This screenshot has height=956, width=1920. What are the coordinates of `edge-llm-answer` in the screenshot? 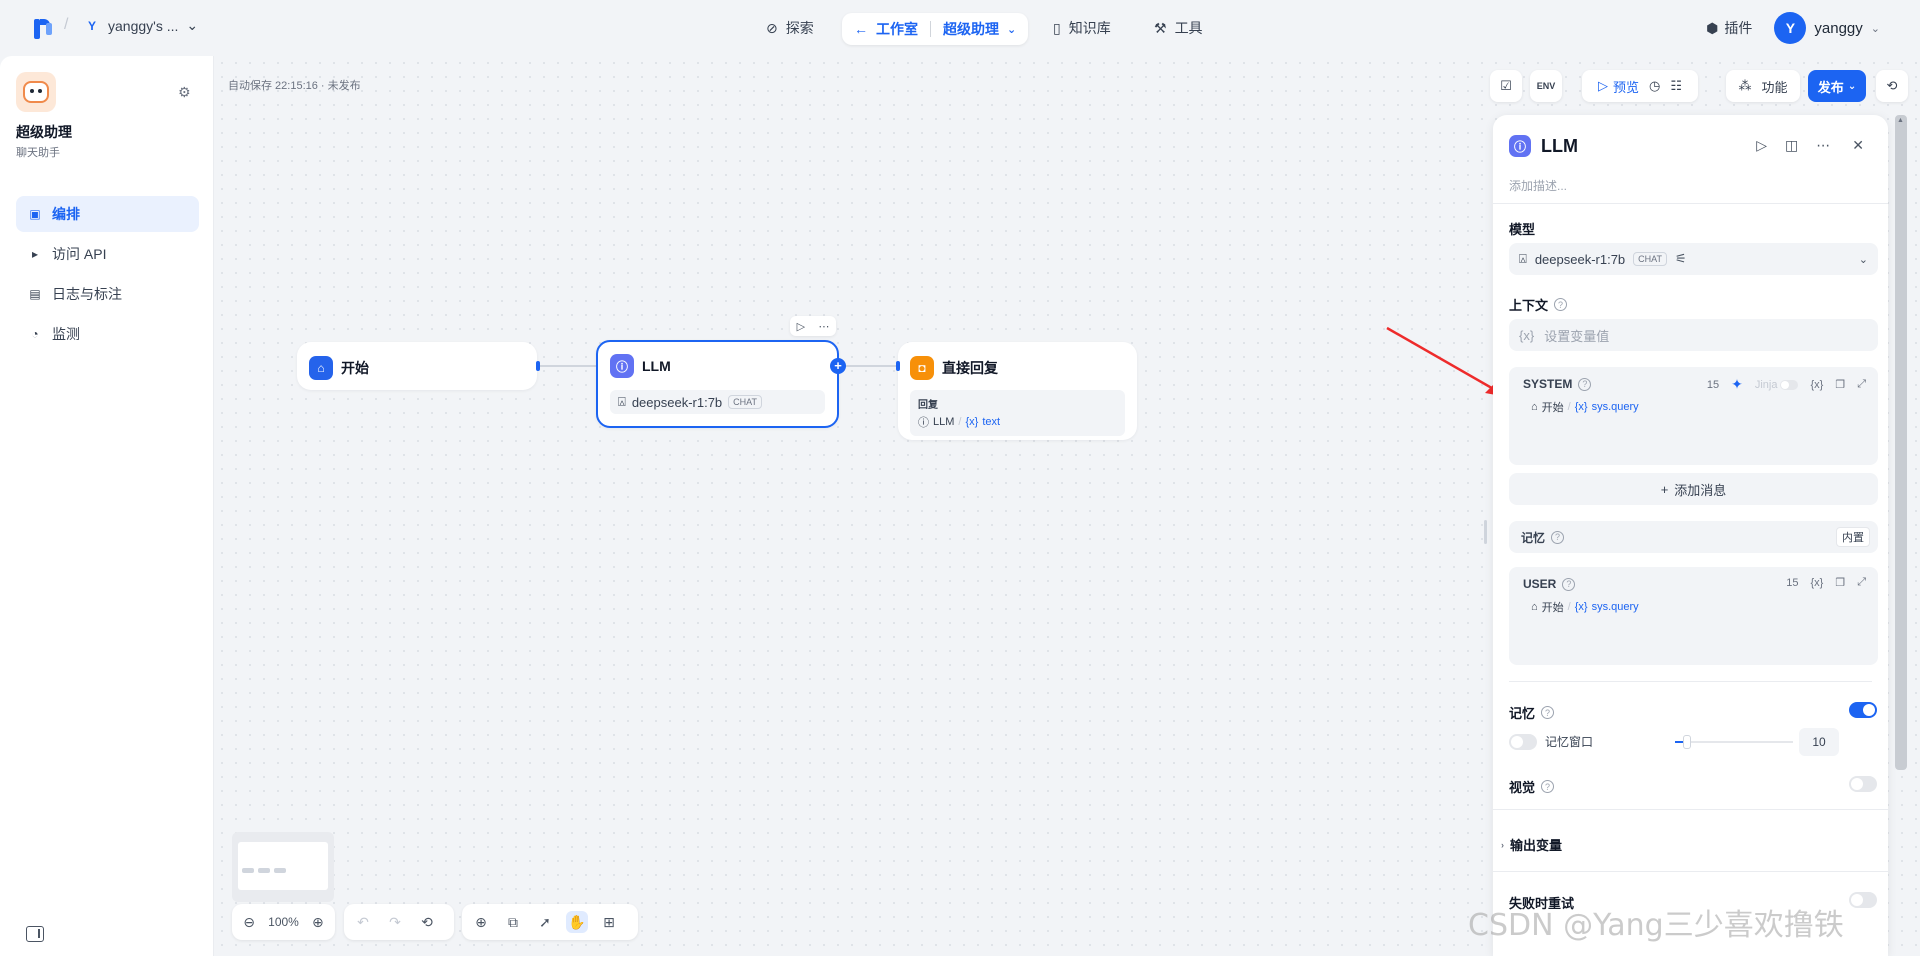 It's located at (869, 366).